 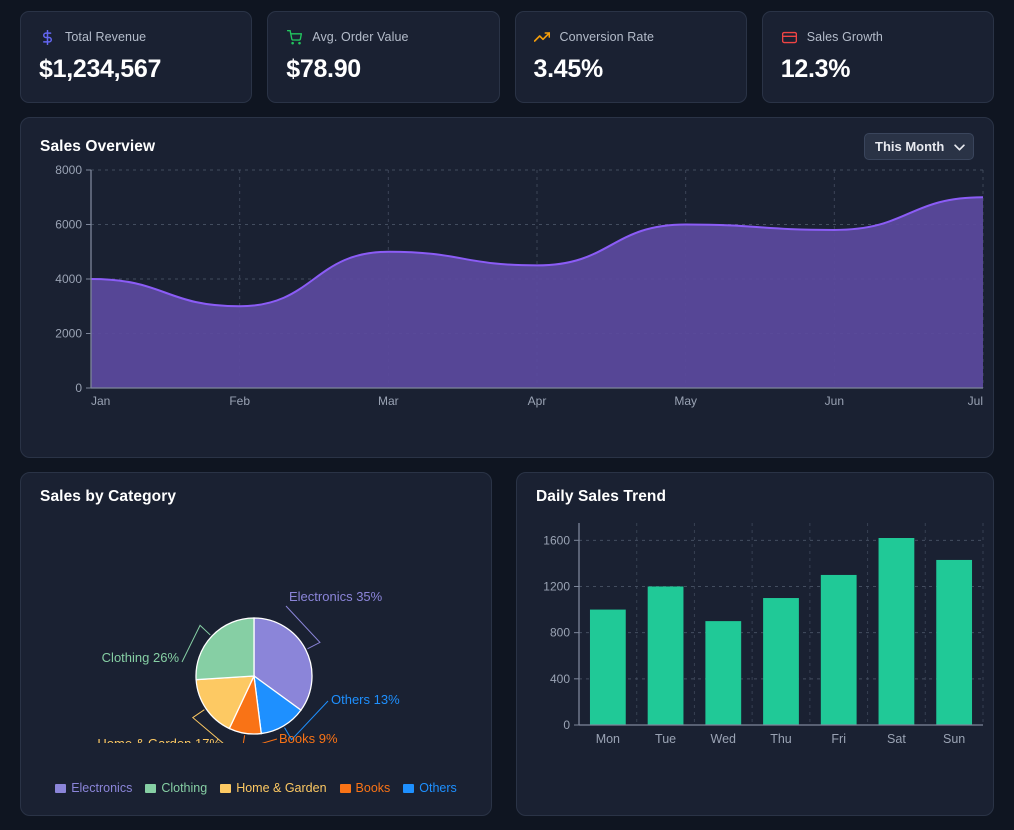 What do you see at coordinates (106, 37) in the screenshot?
I see `stat-label: Total Revenue` at bounding box center [106, 37].